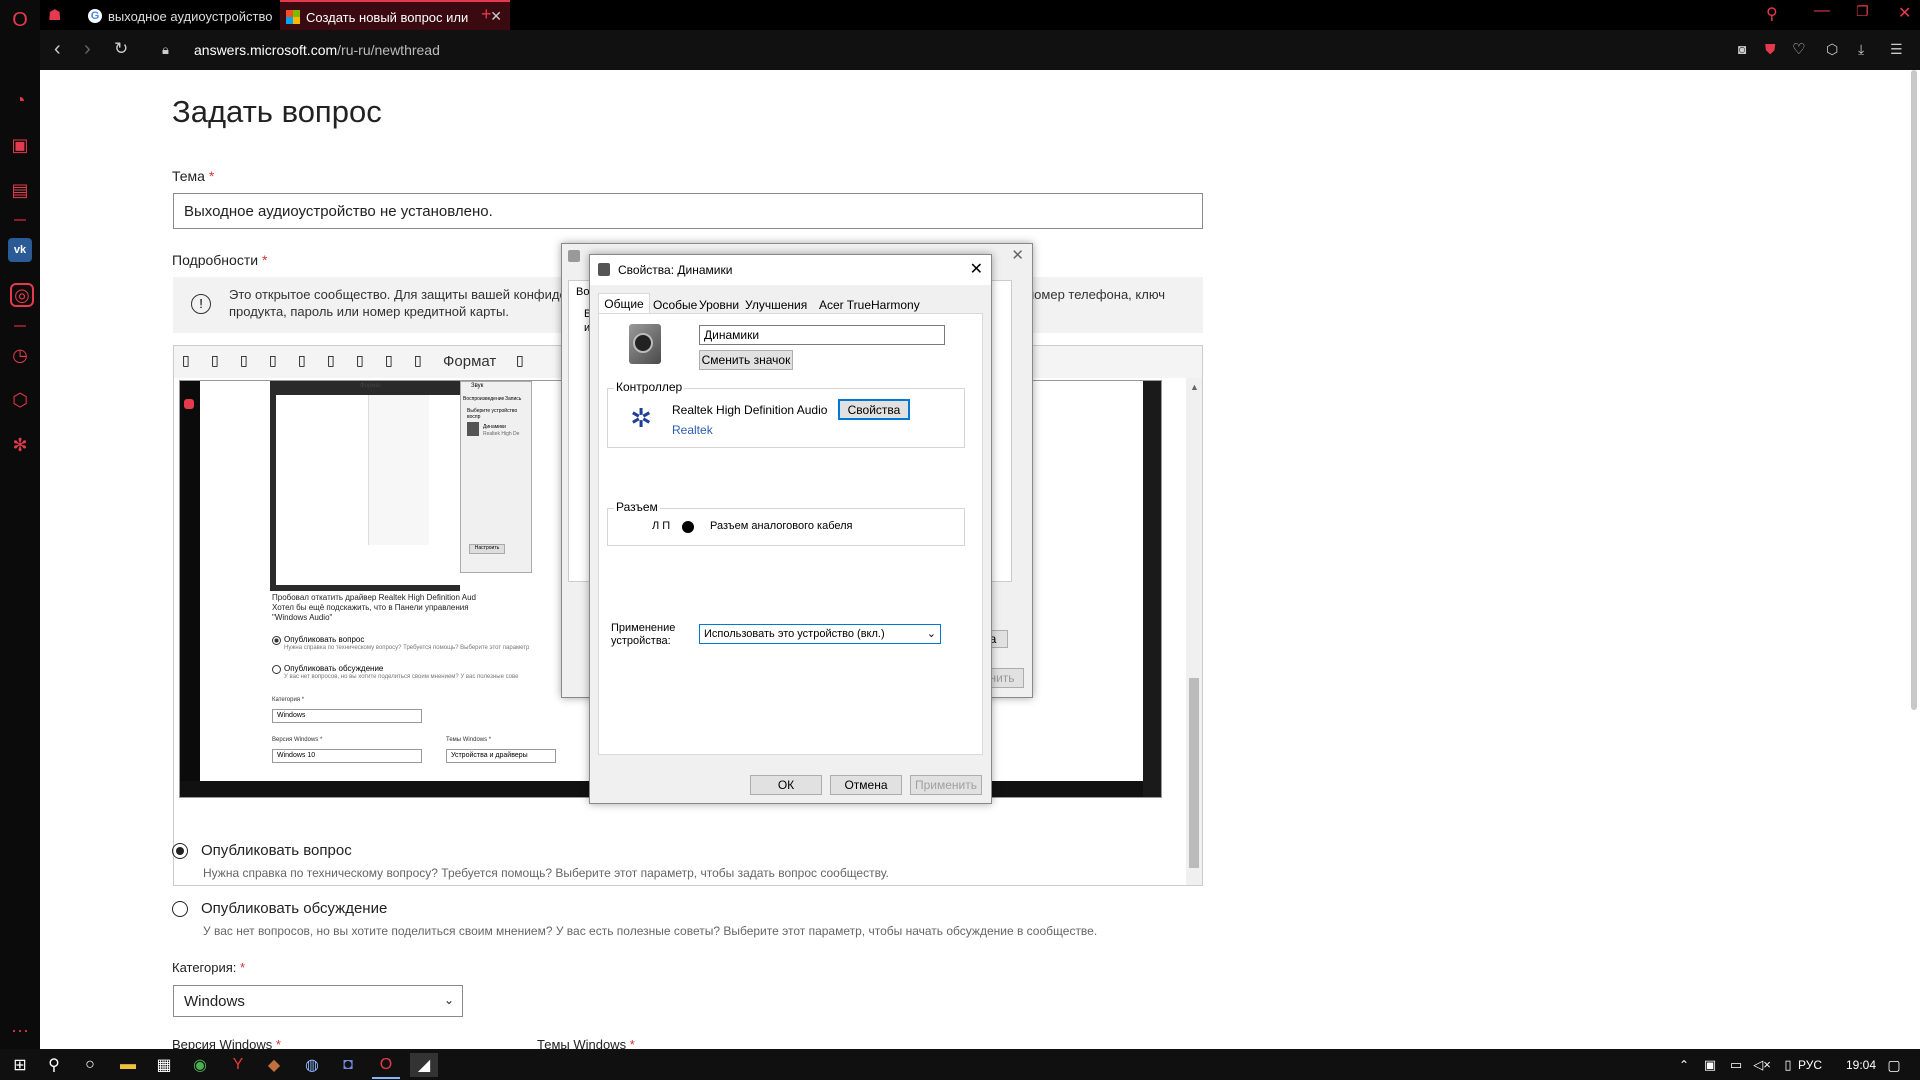 The image size is (1920, 1080). Describe the element at coordinates (1896, 49) in the screenshot. I see `menu-icon: ☰` at that location.